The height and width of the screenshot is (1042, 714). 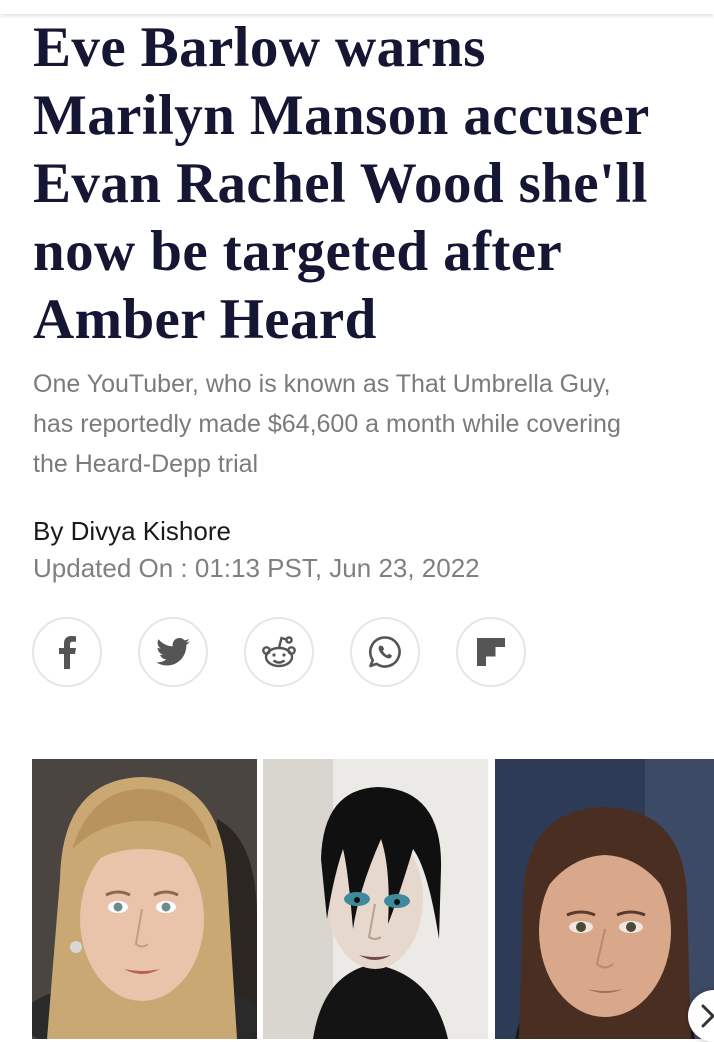 I want to click on headline-line: Marilyn Manson accuser, so click(x=341, y=115).